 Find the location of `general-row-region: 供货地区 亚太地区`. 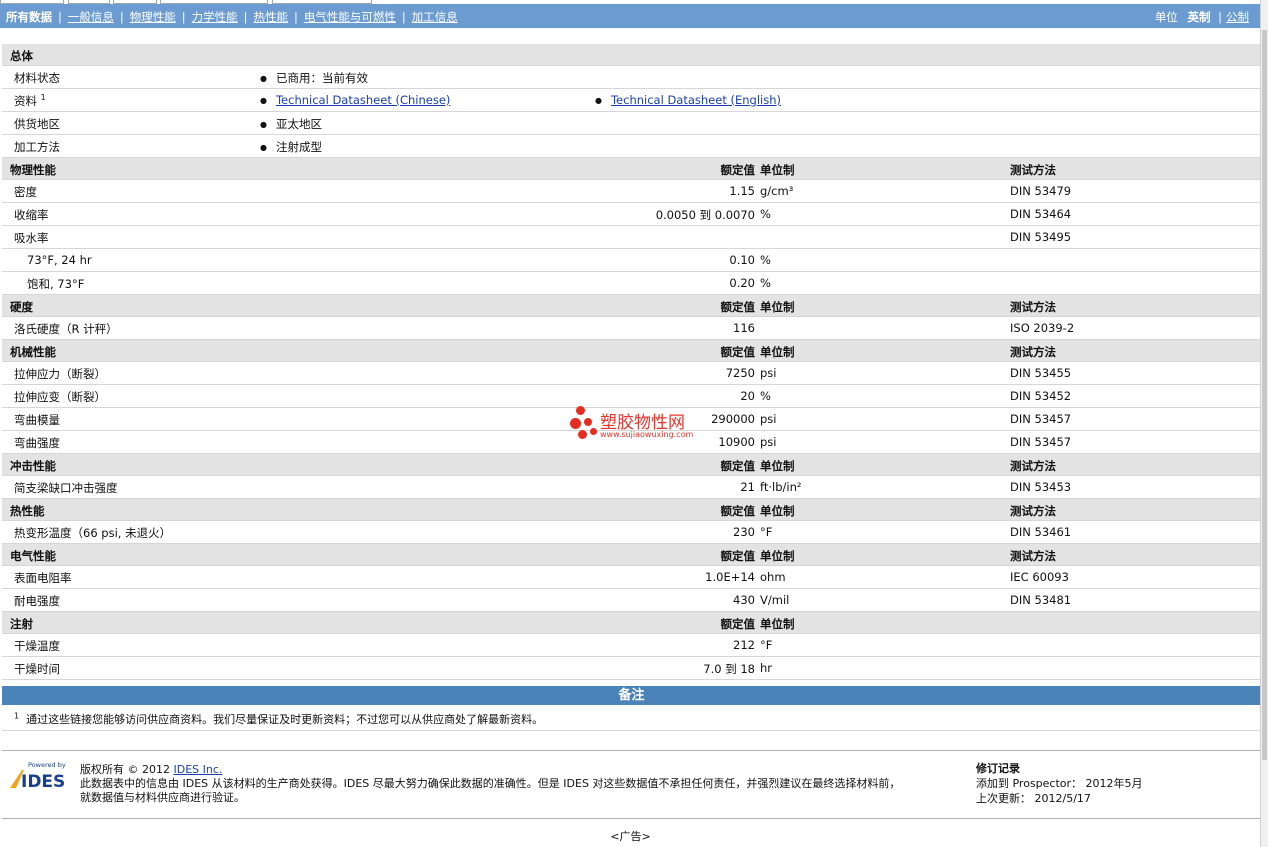

general-row-region: 供货地区 亚太地区 is located at coordinates (631, 123).